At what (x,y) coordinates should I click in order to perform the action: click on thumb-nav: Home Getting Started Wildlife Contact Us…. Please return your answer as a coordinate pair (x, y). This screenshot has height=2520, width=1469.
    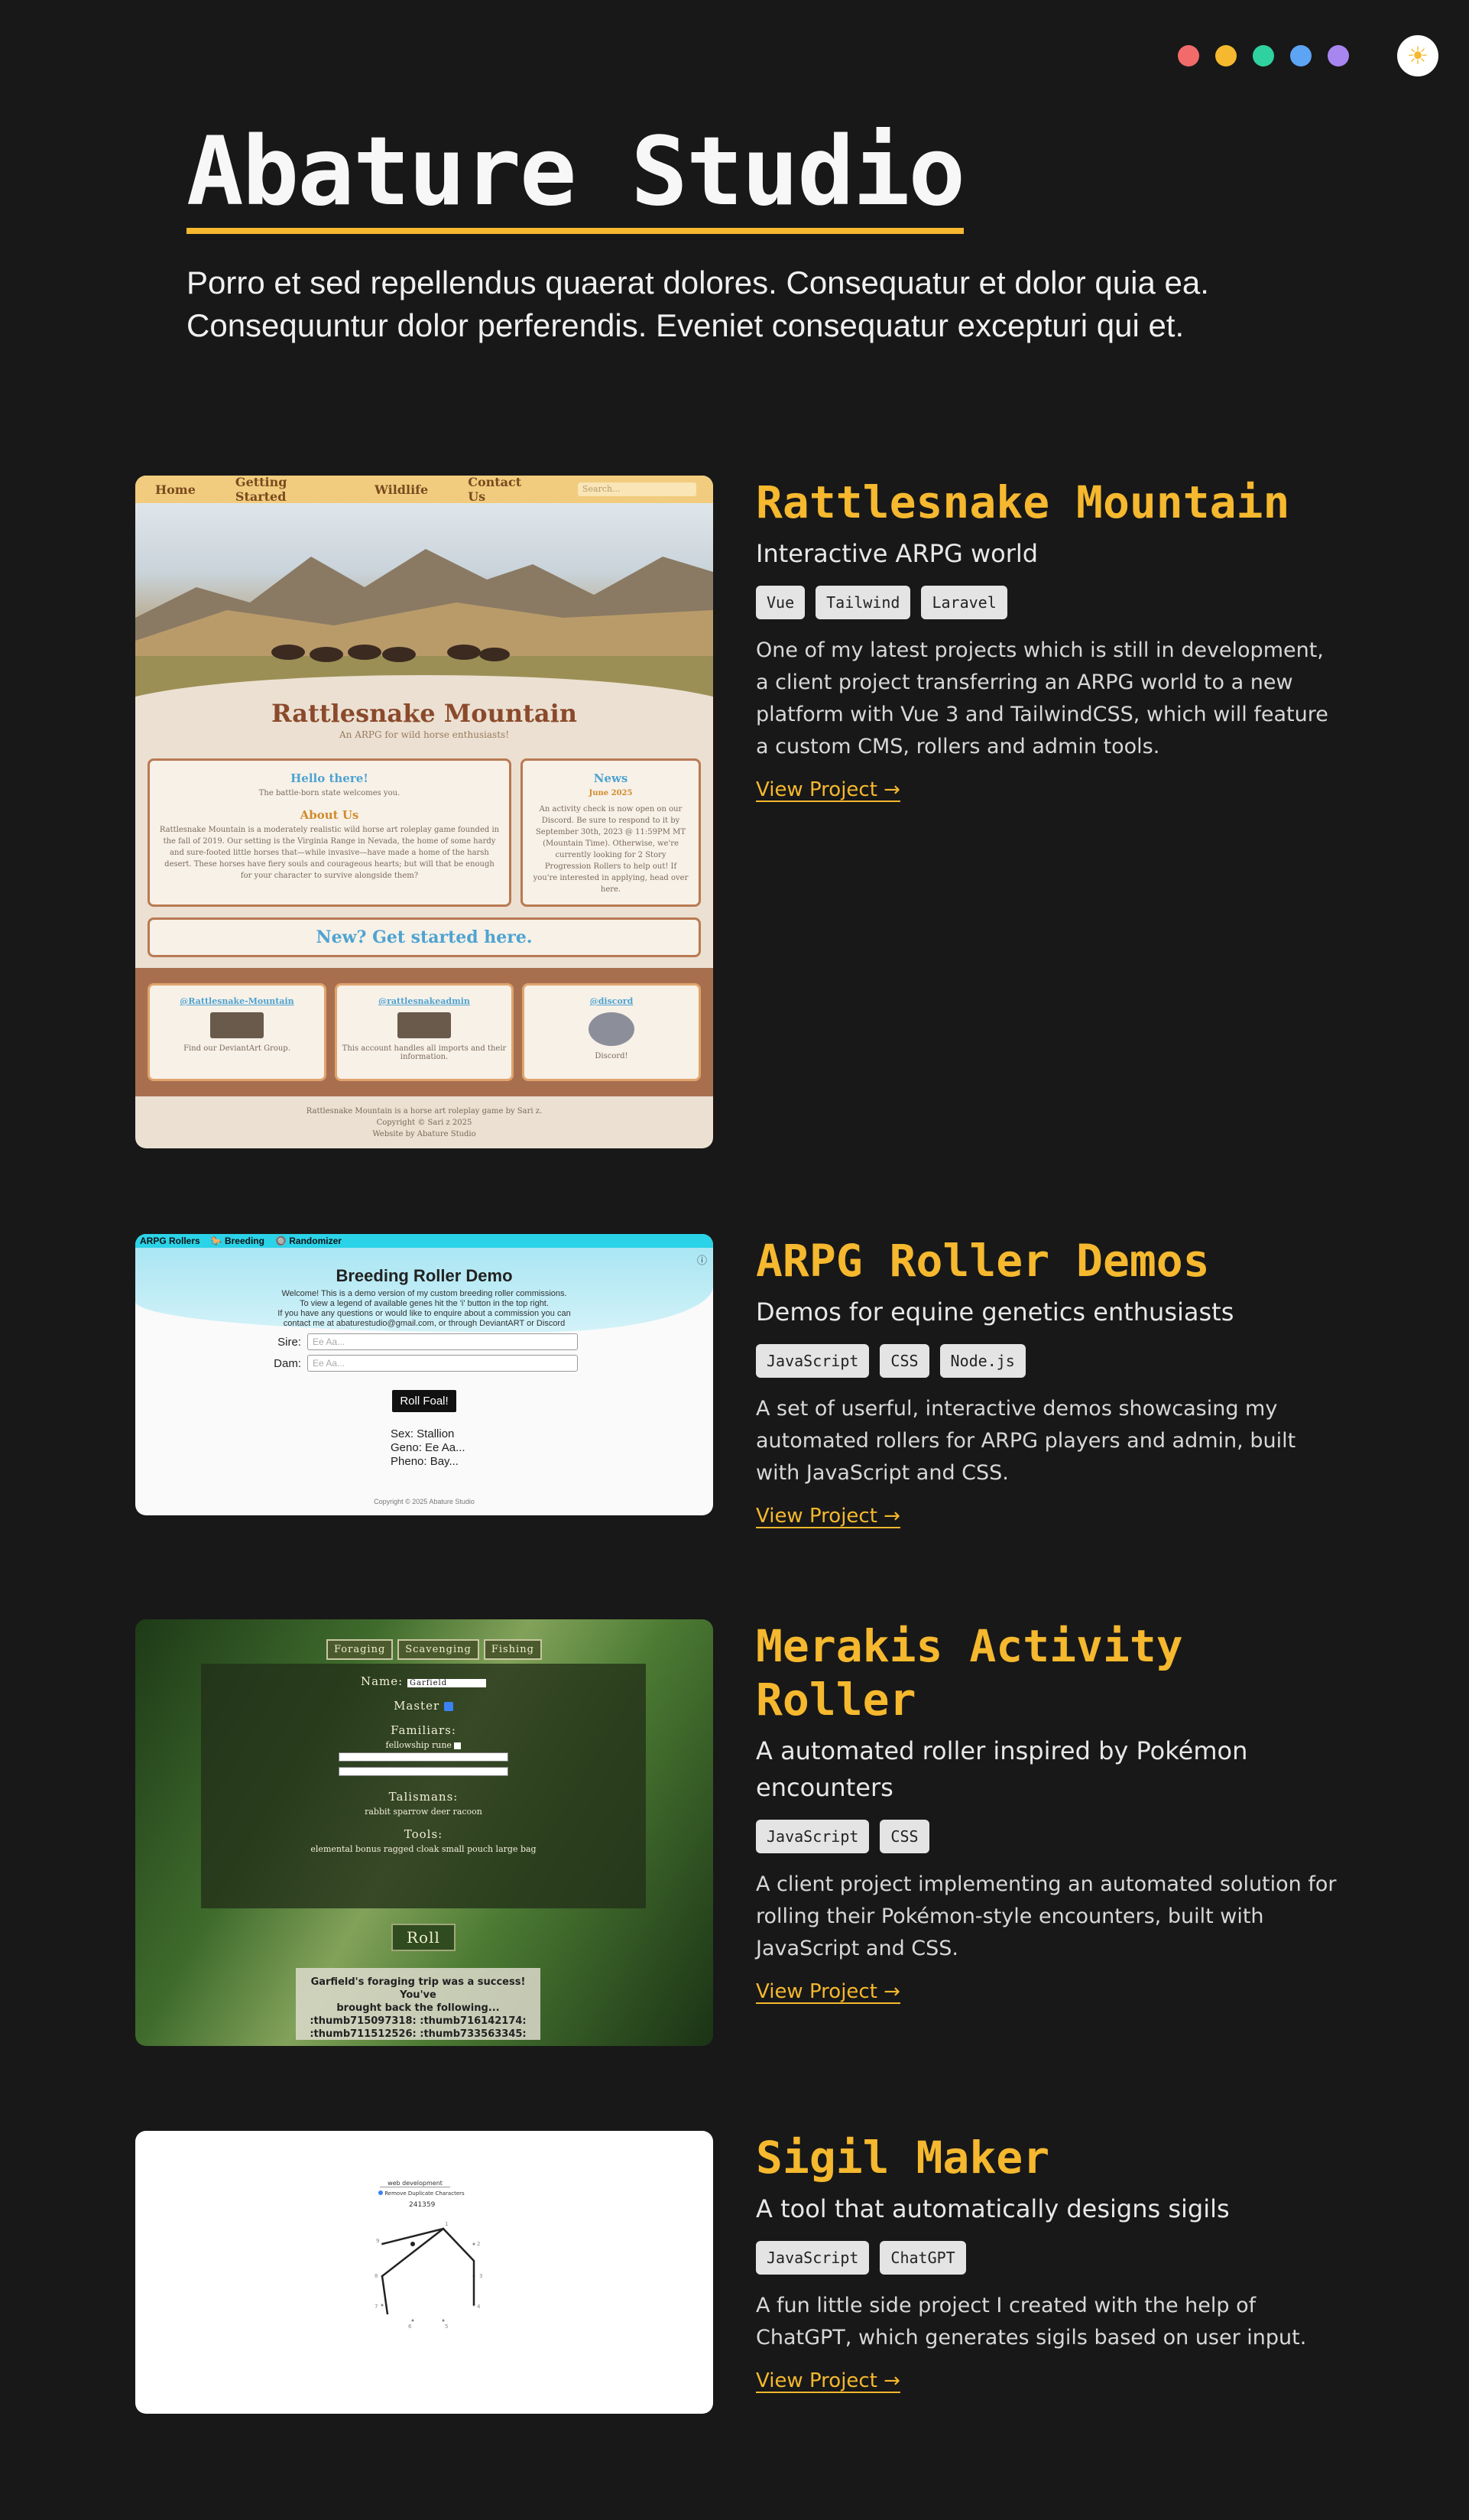
    Looking at the image, I should click on (424, 490).